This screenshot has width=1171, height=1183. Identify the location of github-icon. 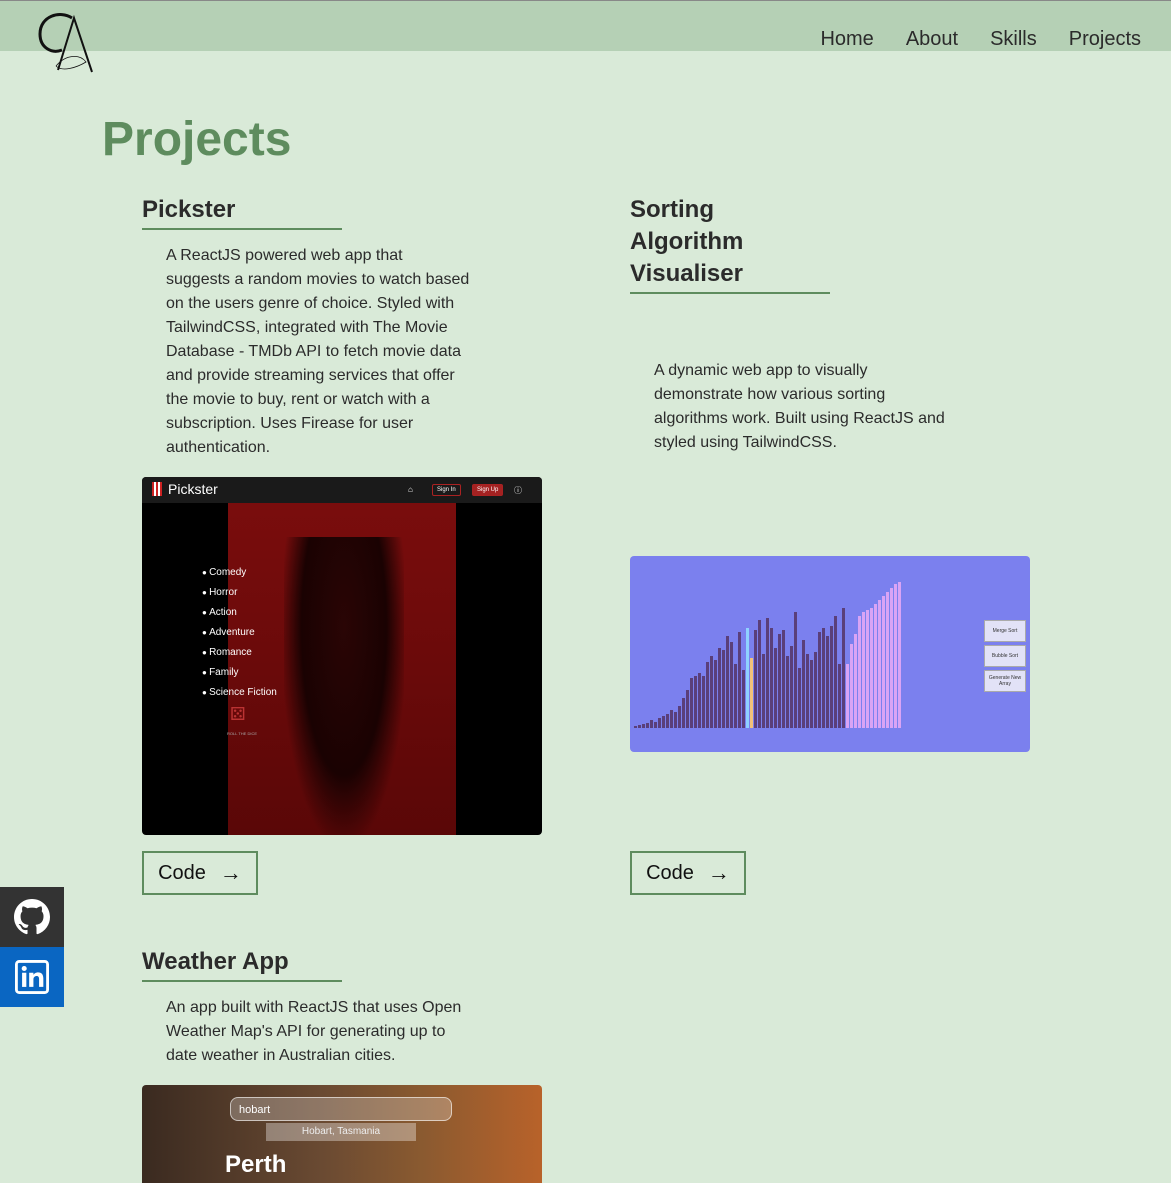
(32, 917).